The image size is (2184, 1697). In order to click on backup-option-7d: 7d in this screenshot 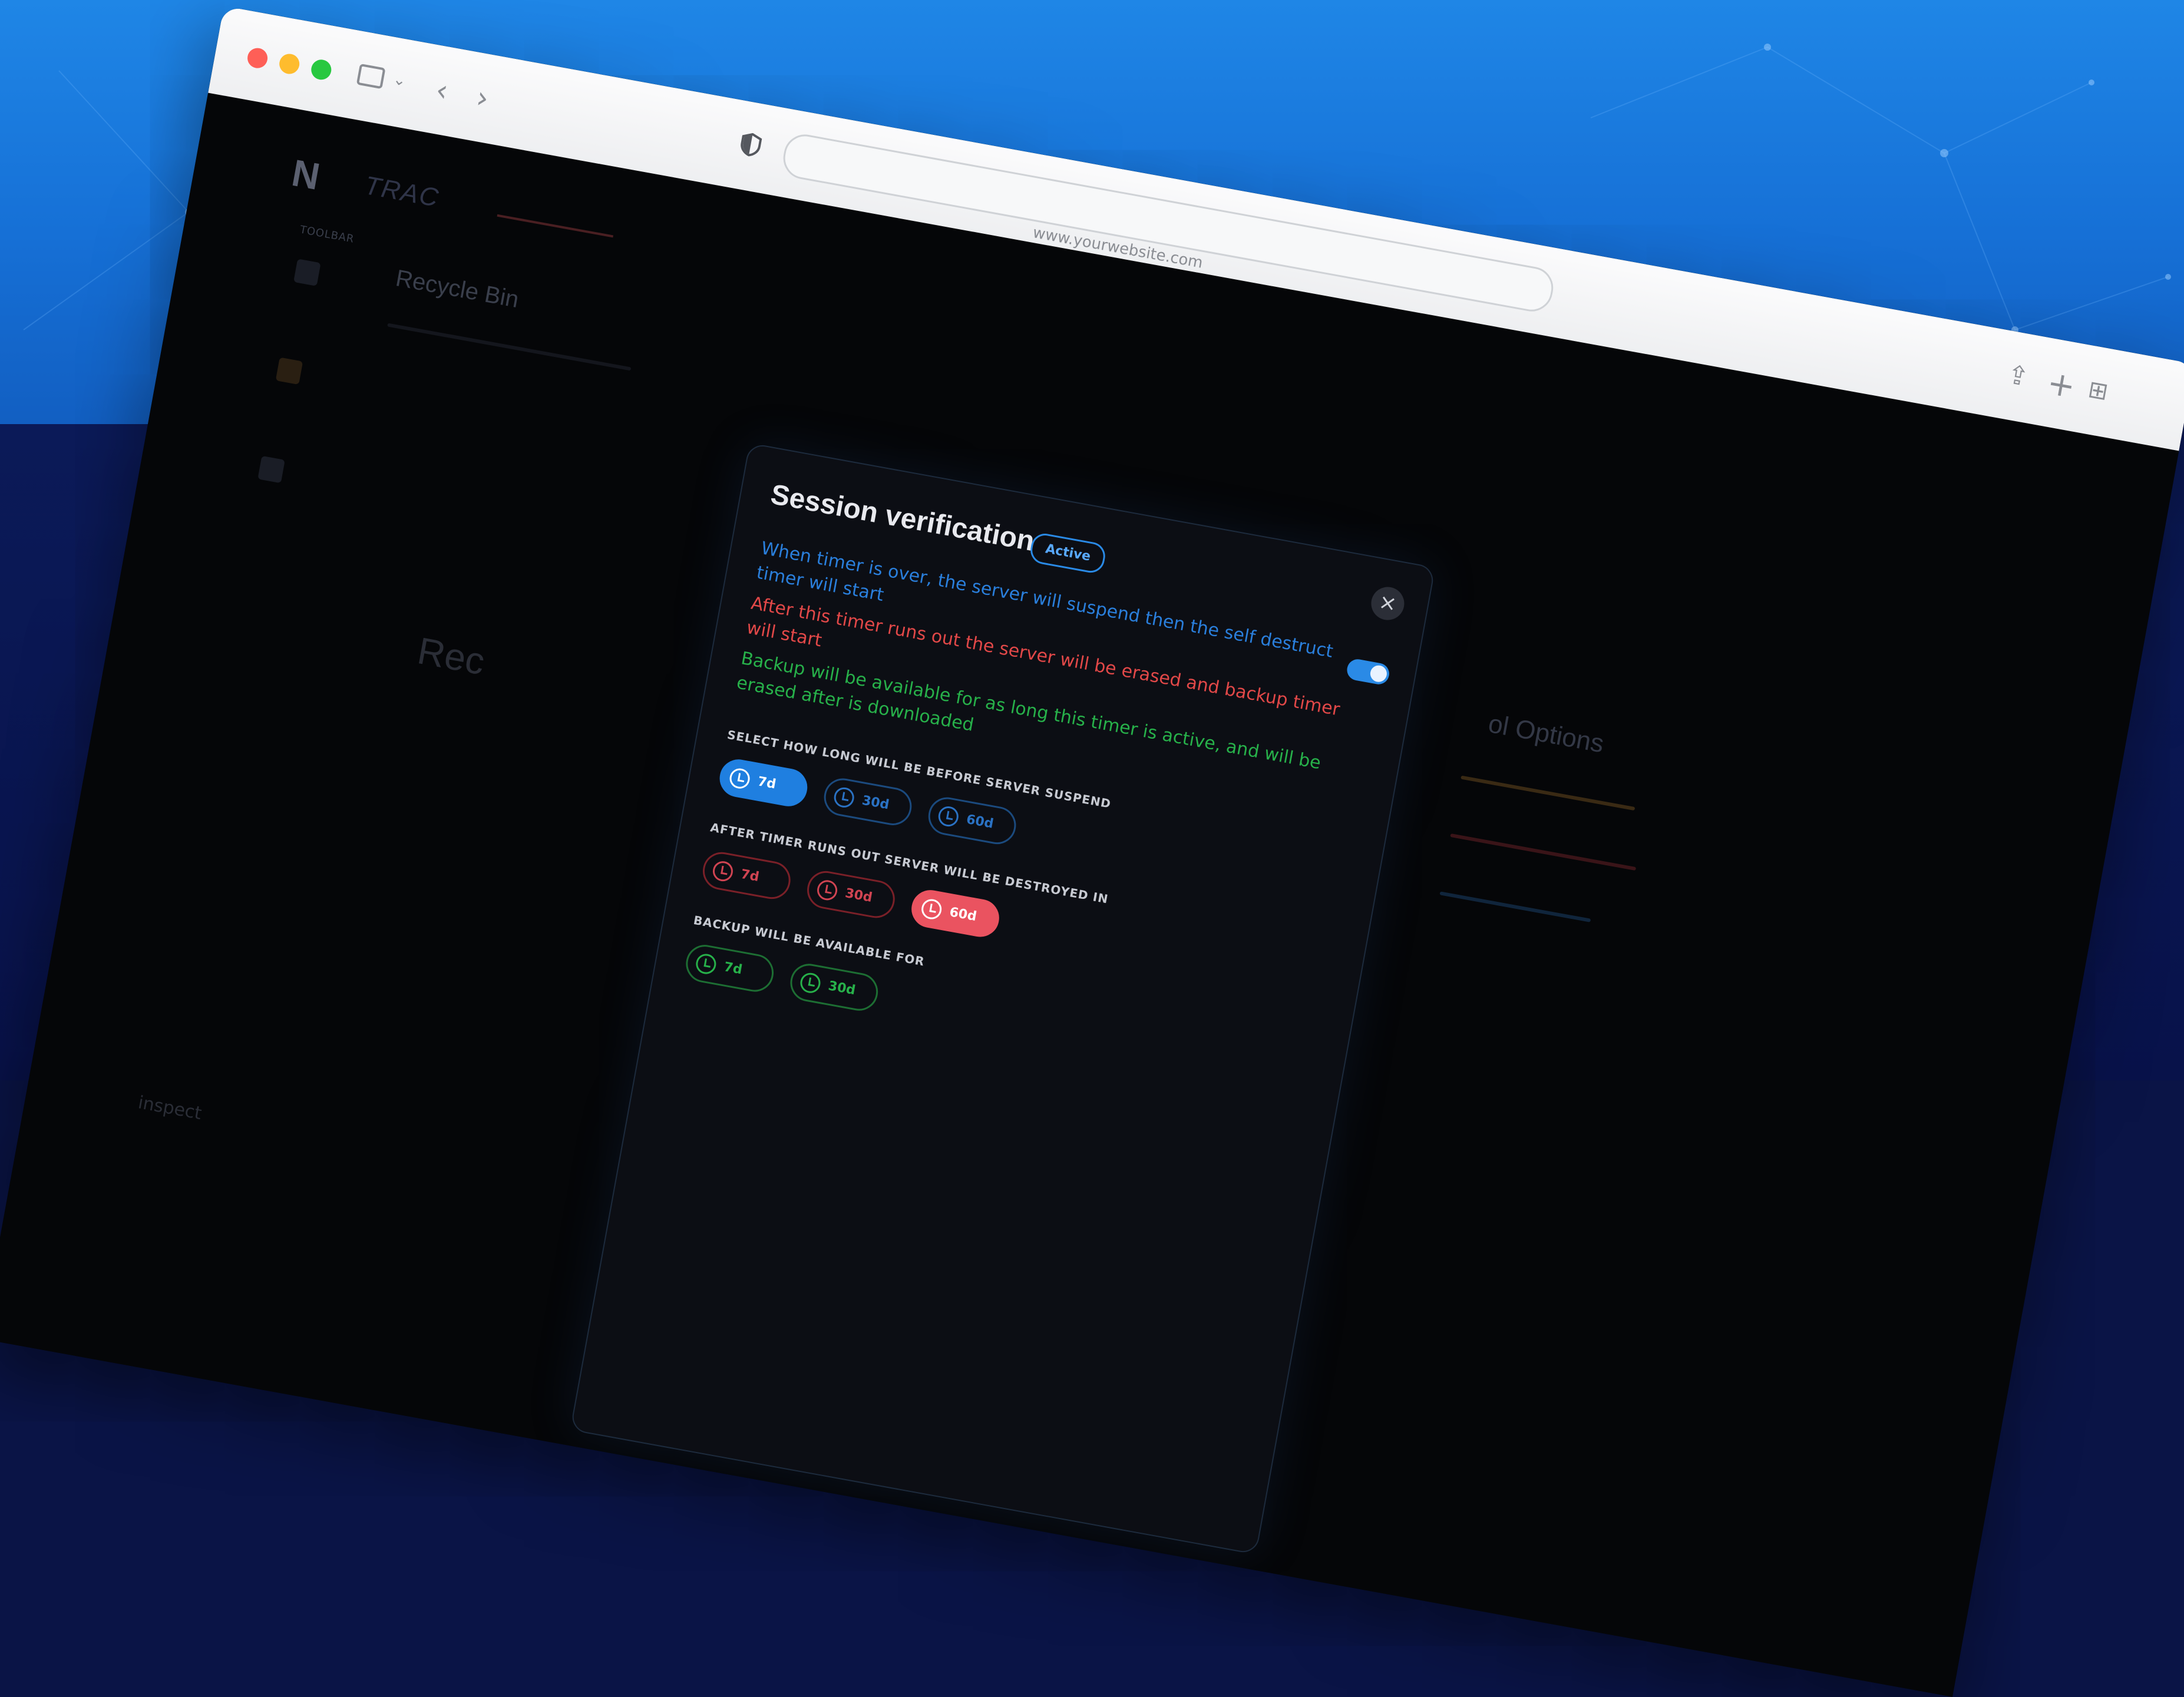, I will do `click(730, 968)`.